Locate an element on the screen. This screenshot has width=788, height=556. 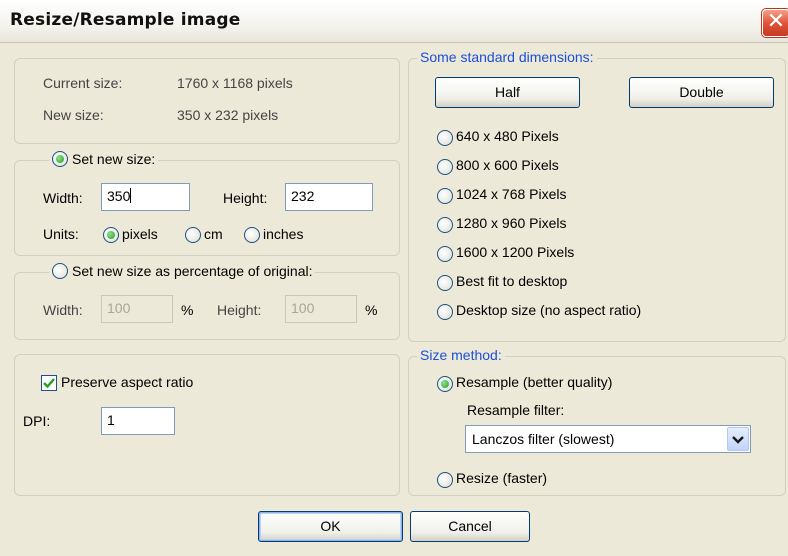
best-fit-label: Best fit to desktop is located at coordinates (511, 281).